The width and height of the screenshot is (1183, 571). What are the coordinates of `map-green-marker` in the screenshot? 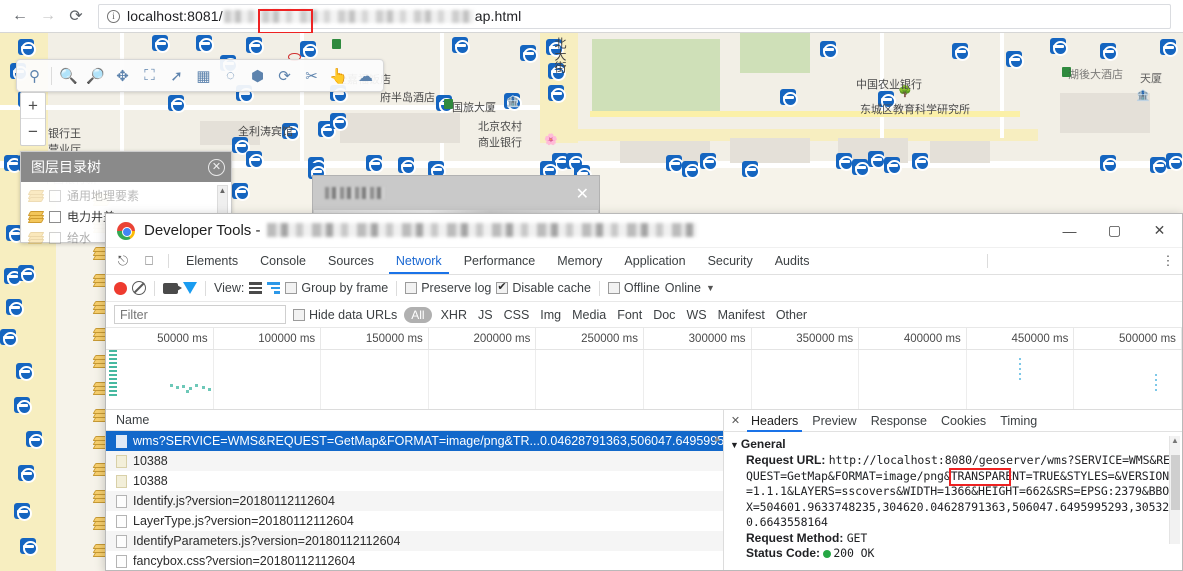 It's located at (336, 44).